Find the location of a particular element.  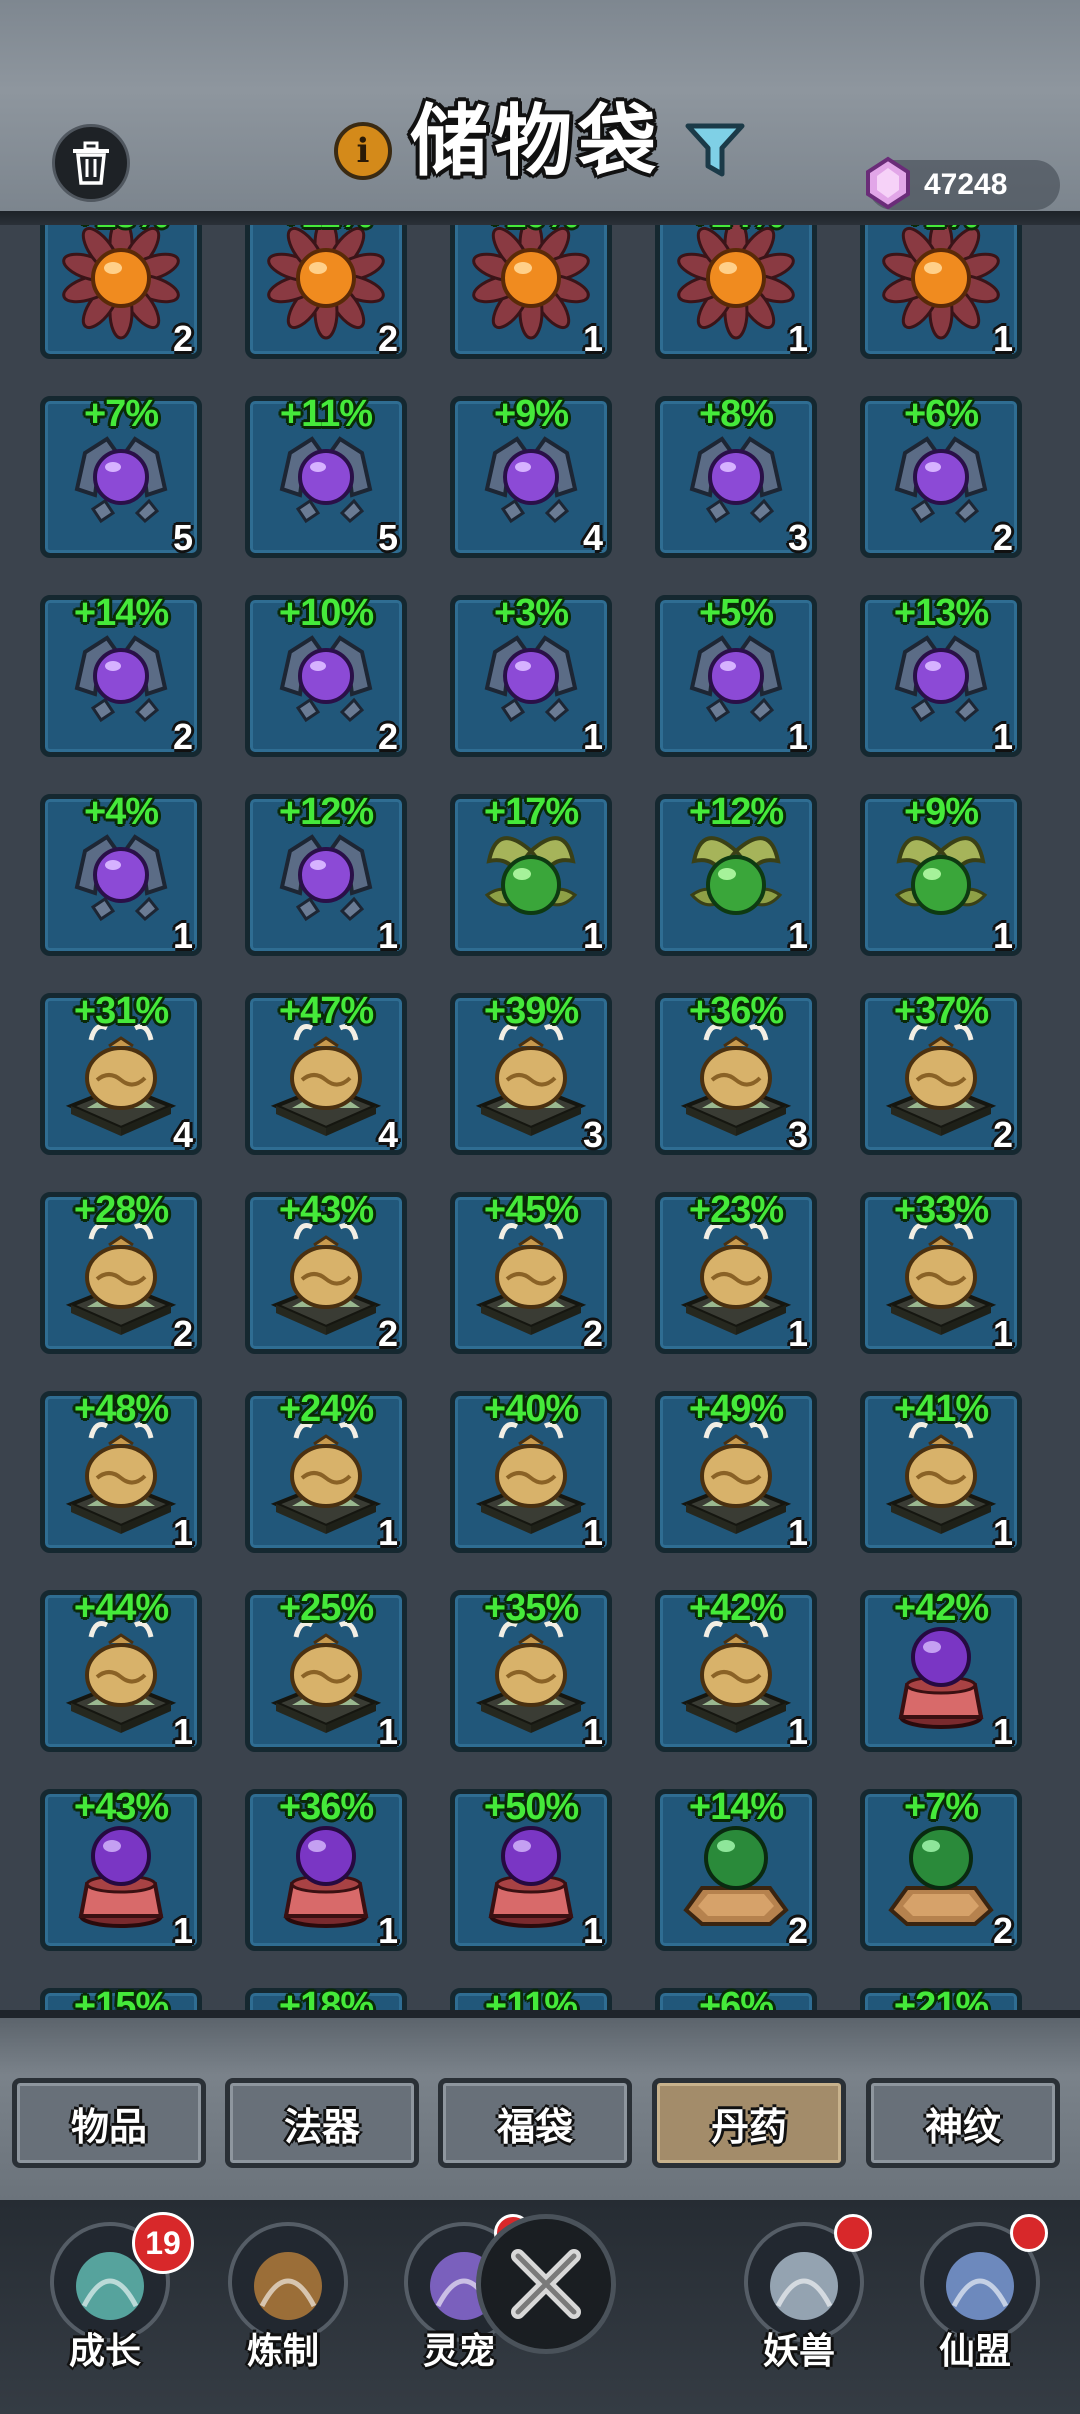

inventory-slot: +7% 5 is located at coordinates (121, 475).